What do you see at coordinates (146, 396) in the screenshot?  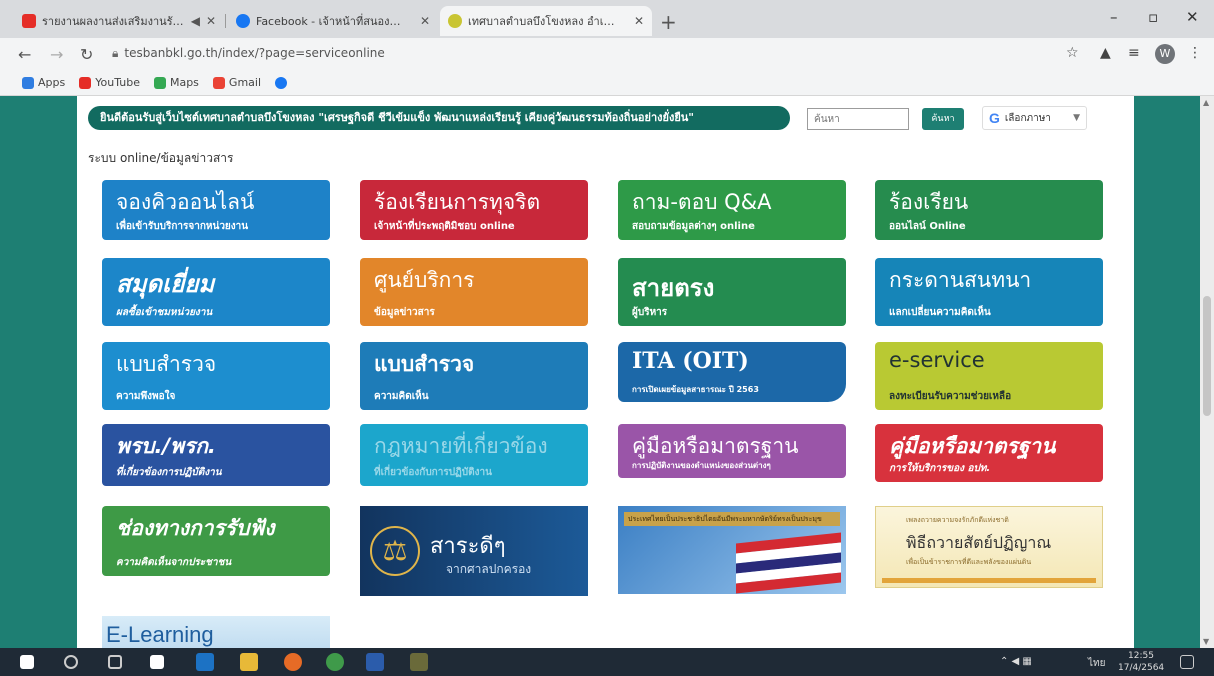 I see `tile-subtitle: ความพึงพอใจ` at bounding box center [146, 396].